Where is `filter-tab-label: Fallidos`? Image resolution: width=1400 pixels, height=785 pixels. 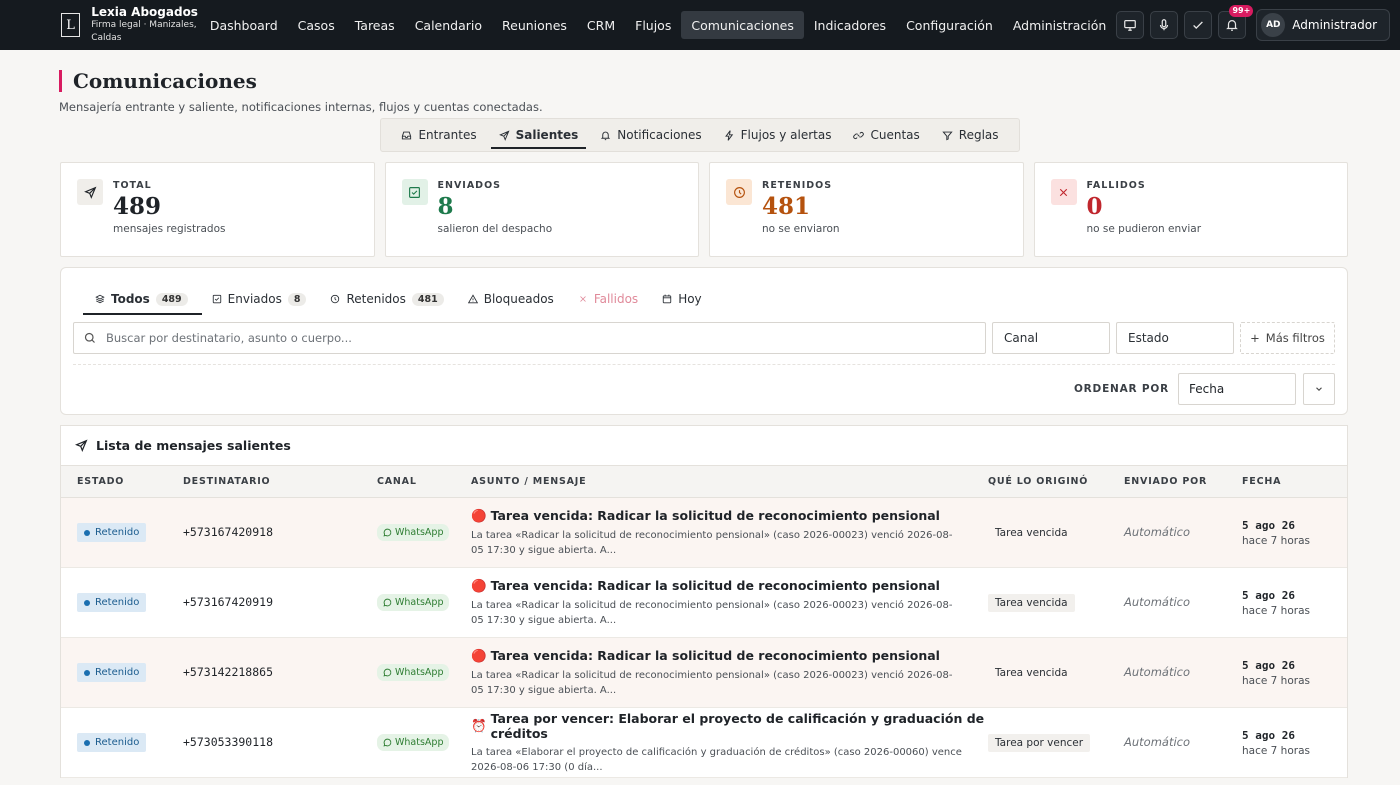
filter-tab-label: Fallidos is located at coordinates (616, 299).